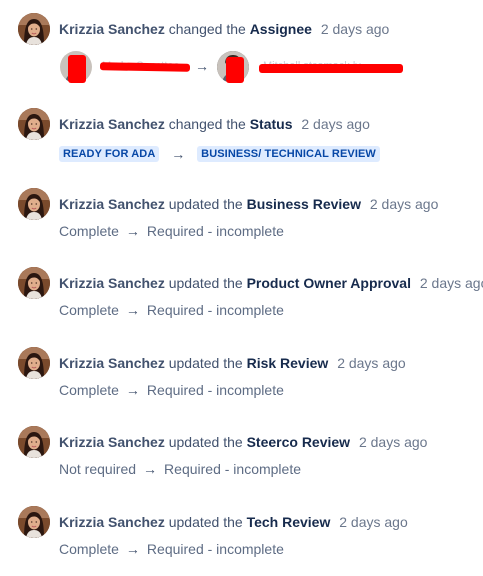 This screenshot has width=483, height=576. What do you see at coordinates (298, 442) in the screenshot?
I see `field-name: Steerco Review` at bounding box center [298, 442].